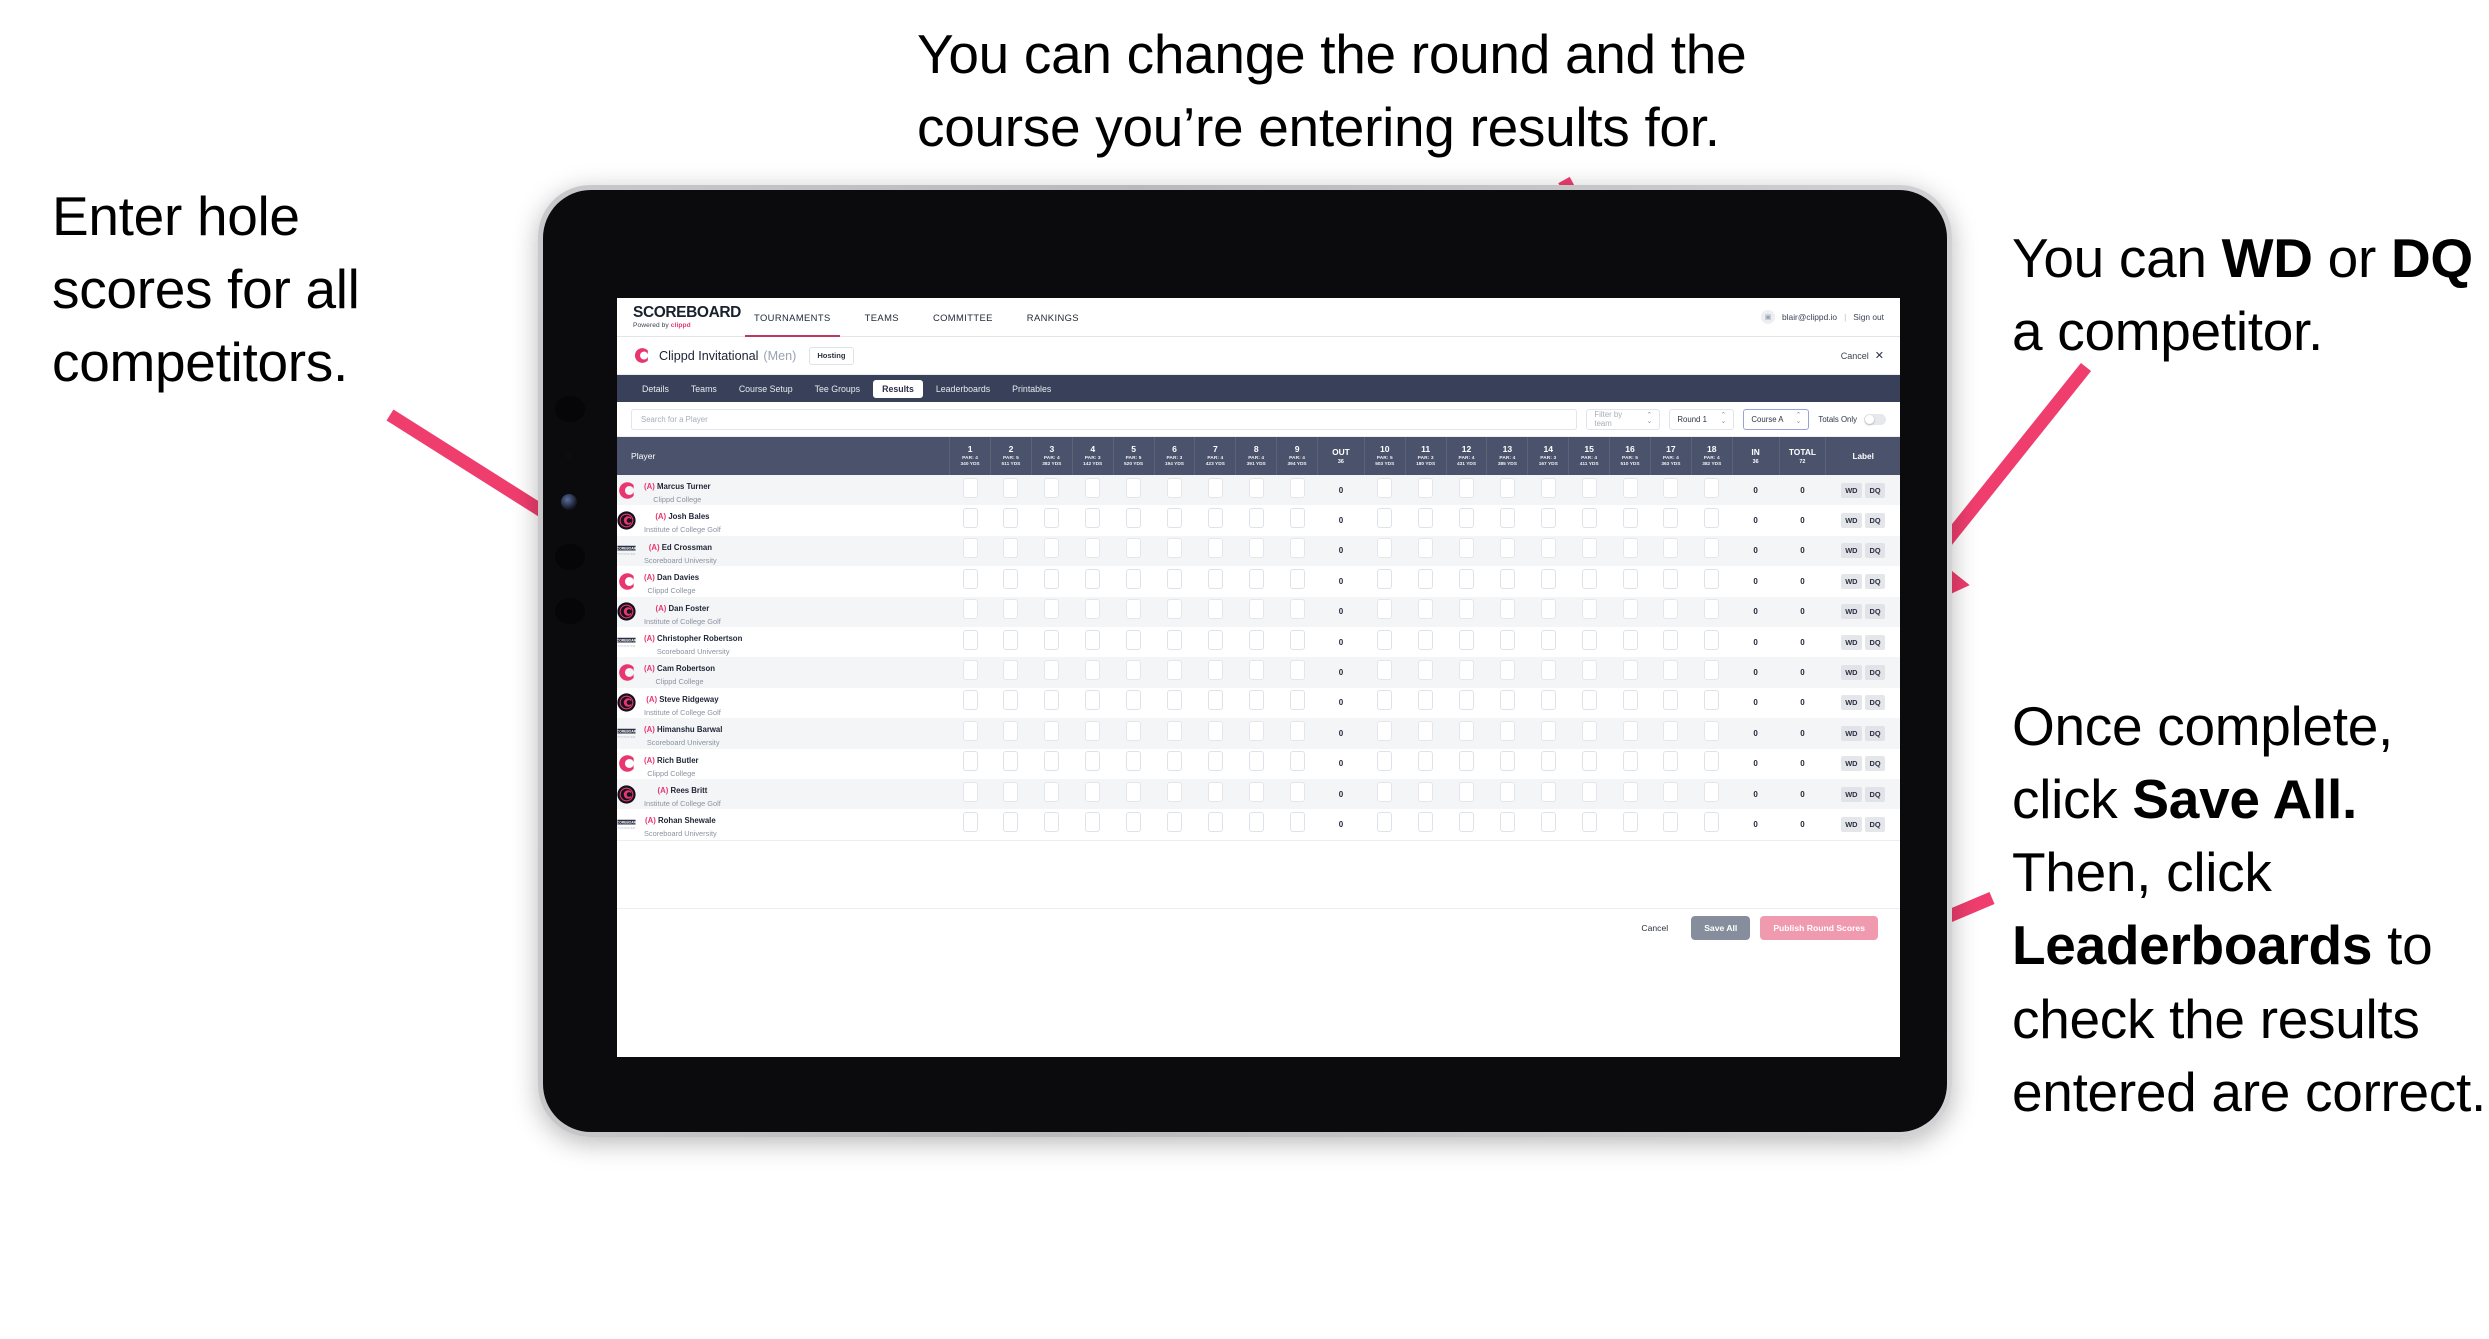 This screenshot has width=2489, height=1339. Describe the element at coordinates (1702, 419) in the screenshot. I see `round-select: Round 1 ⌃ ⌄` at that location.